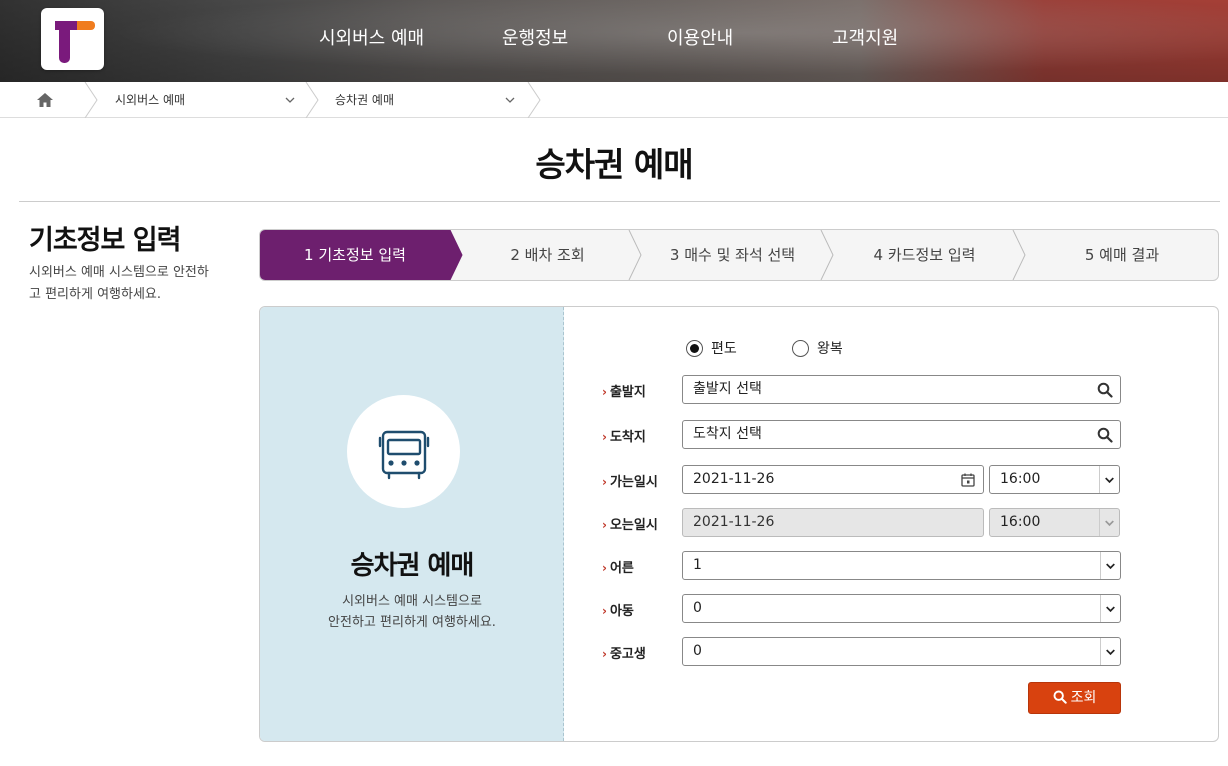  What do you see at coordinates (633, 482) in the screenshot?
I see `label-text: 가는일시` at bounding box center [633, 482].